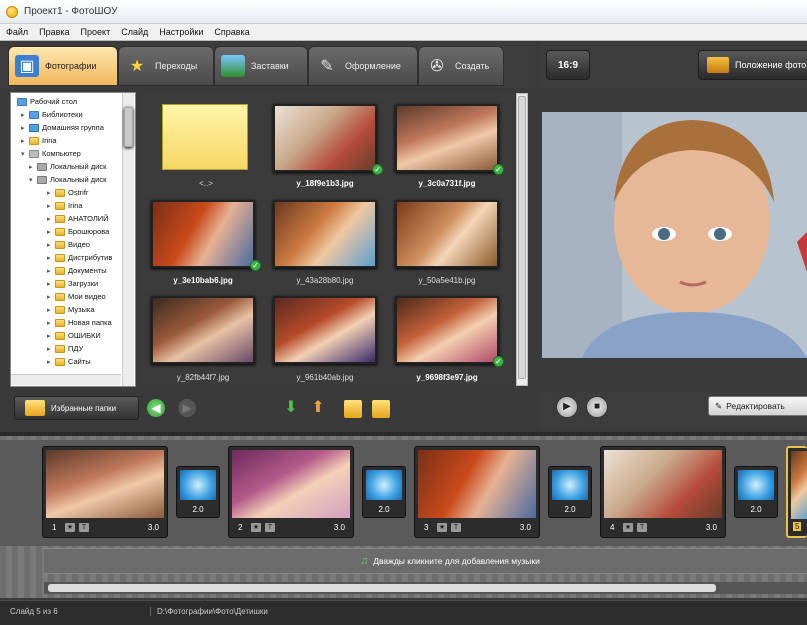 This screenshot has height=625, width=807. I want to click on browser-scrollbar, so click(522, 239).